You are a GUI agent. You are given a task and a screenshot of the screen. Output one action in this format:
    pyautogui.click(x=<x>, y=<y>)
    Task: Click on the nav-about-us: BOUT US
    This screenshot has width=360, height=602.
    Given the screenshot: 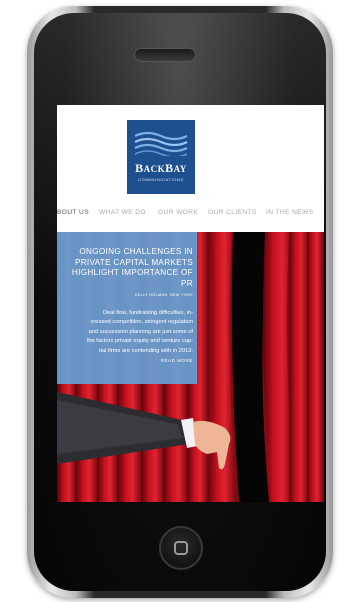 What is the action you would take?
    pyautogui.click(x=73, y=212)
    